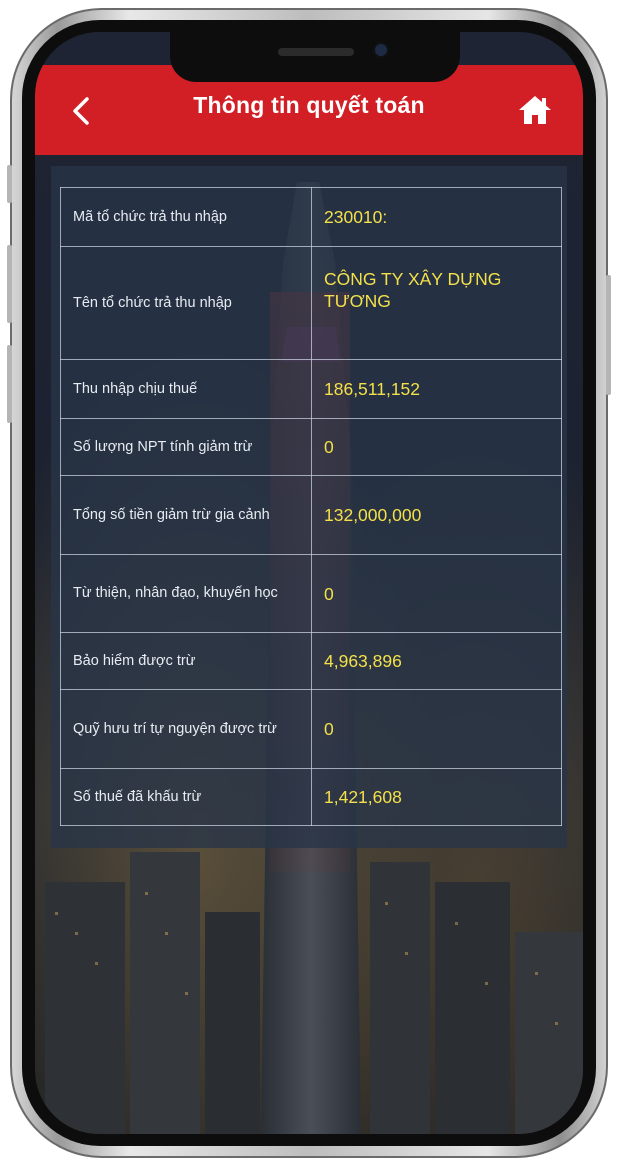 This screenshot has height=1165, width=618. I want to click on row-label: Tên tổ chức trả thu nhập, so click(186, 303).